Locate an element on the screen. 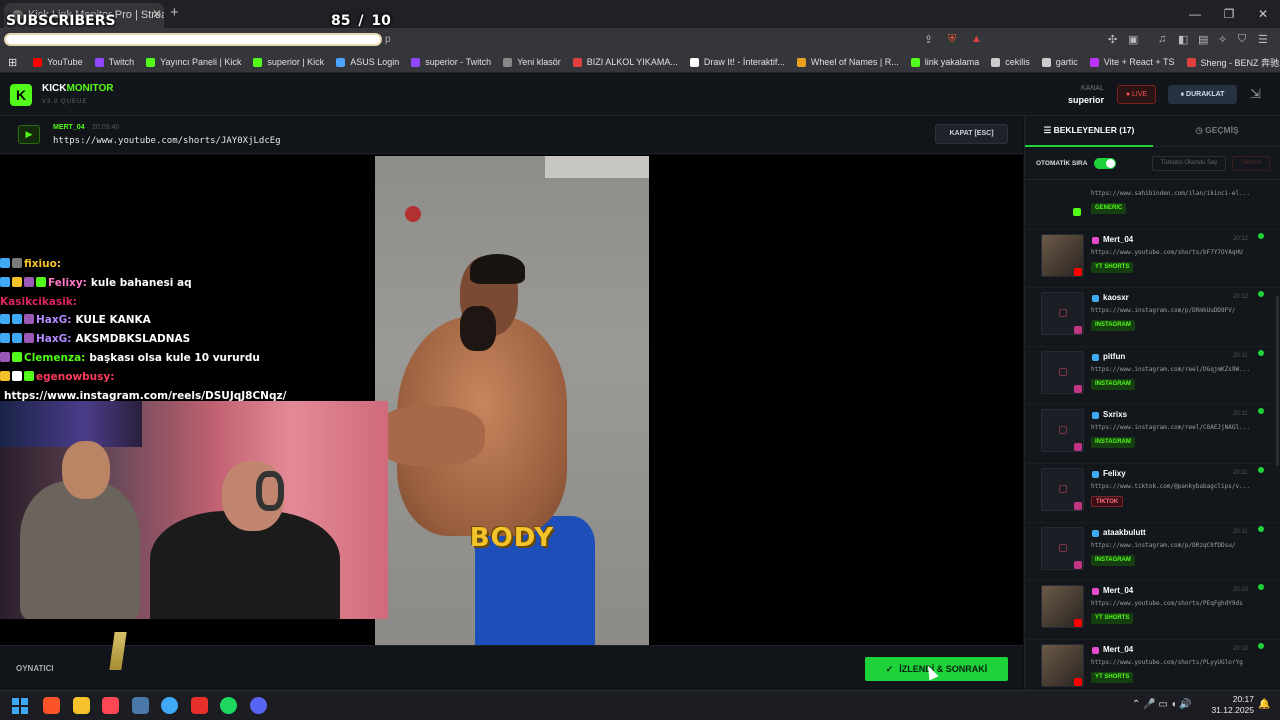  share-icon: ⇪ is located at coordinates (928, 39).